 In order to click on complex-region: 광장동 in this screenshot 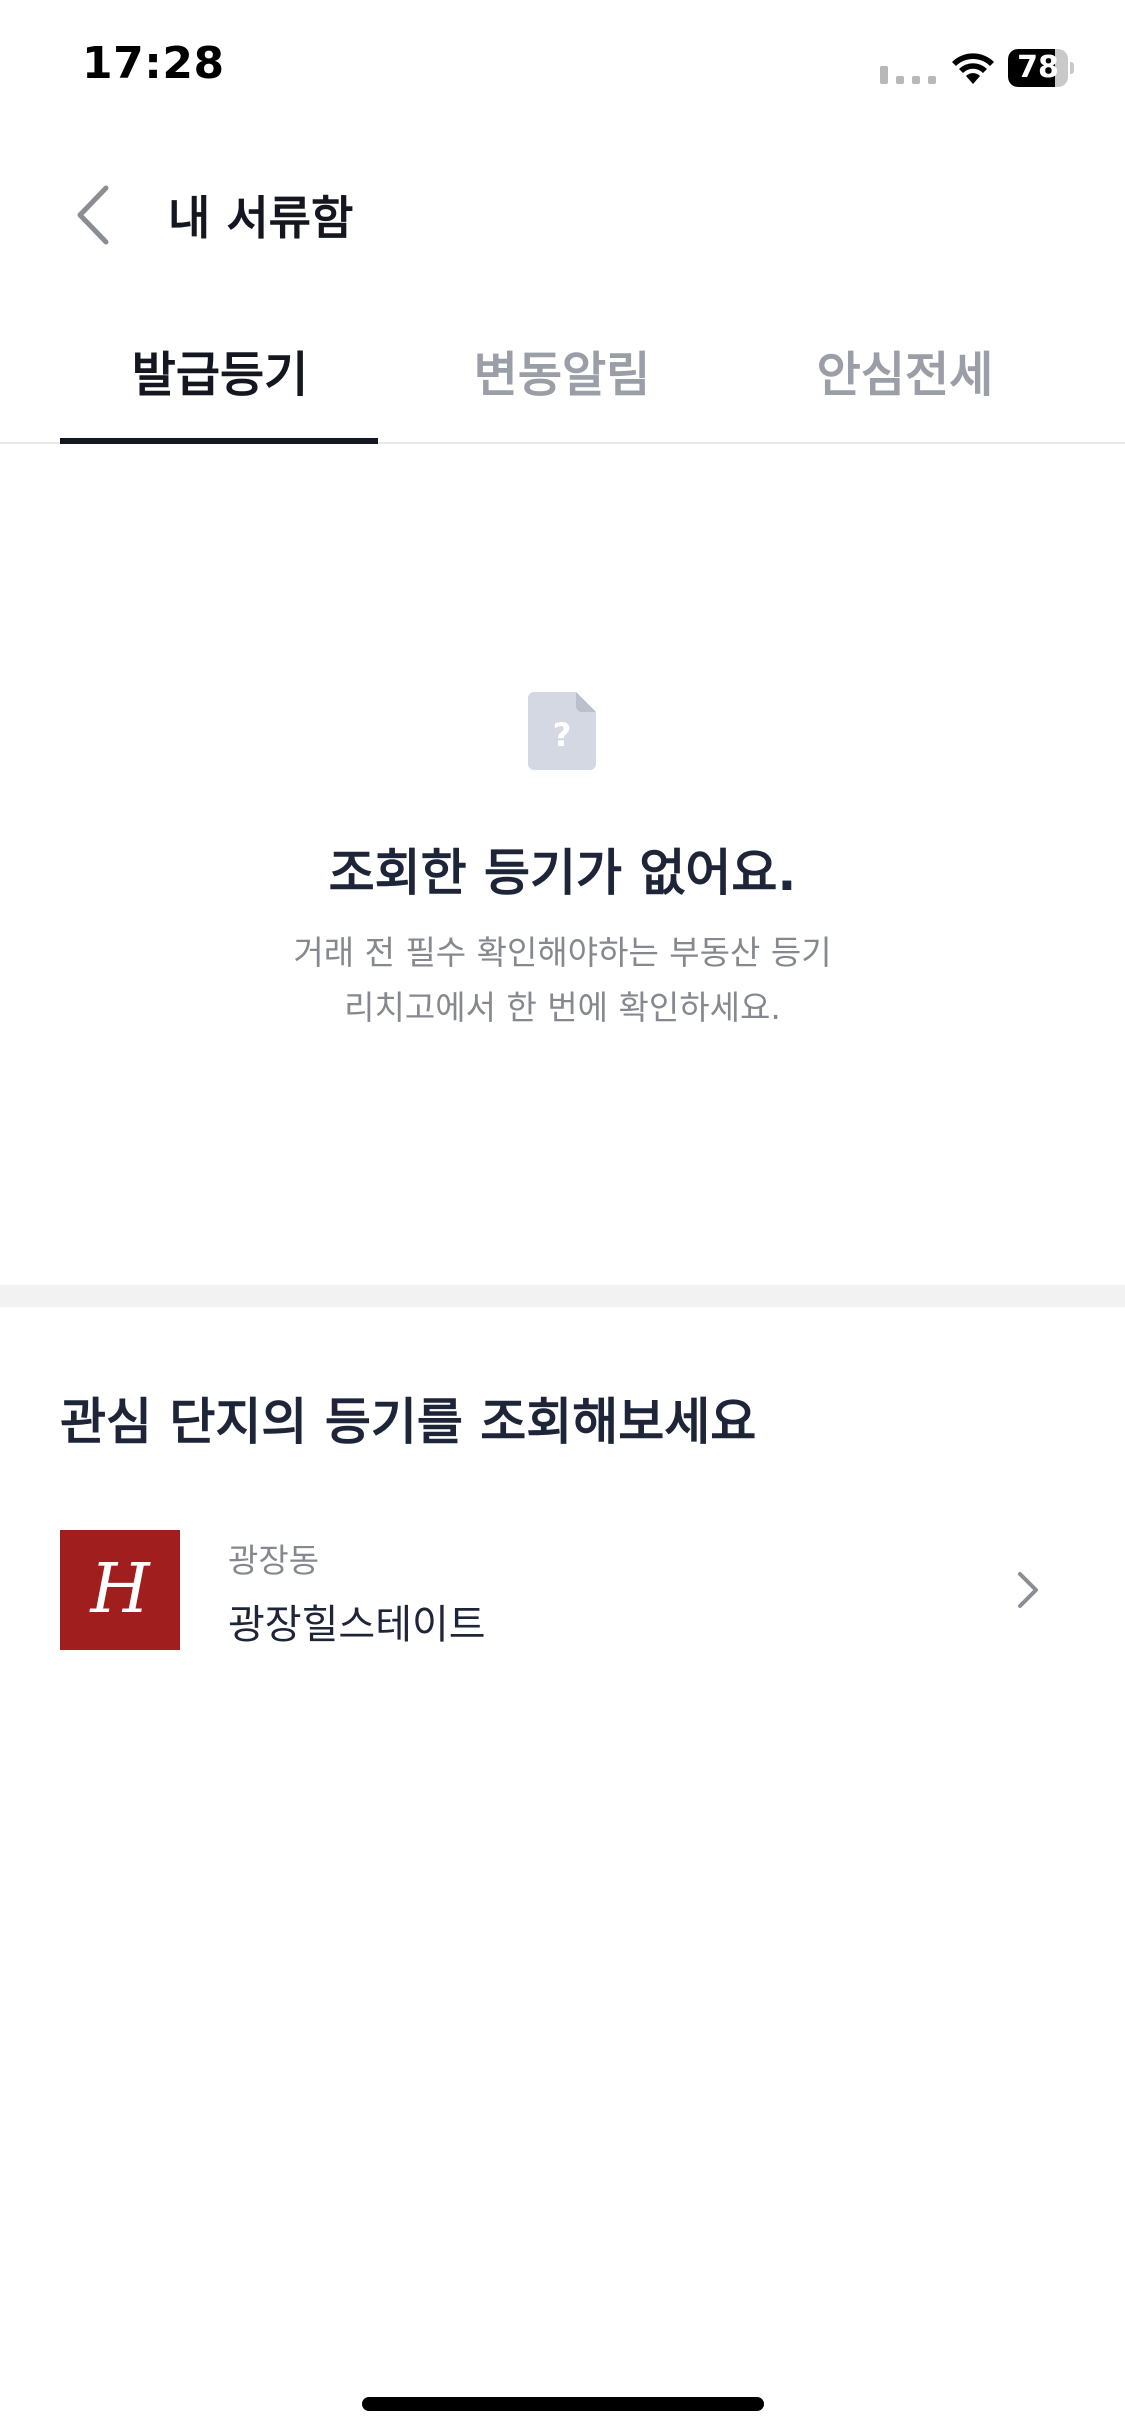, I will do `click(274, 1560)`.